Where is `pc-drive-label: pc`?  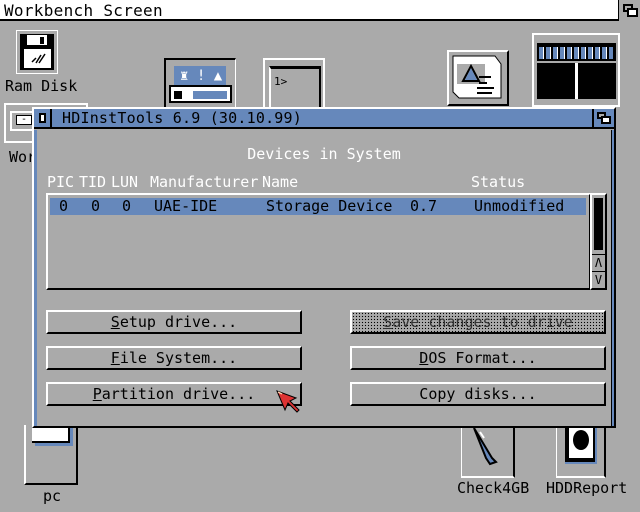
pc-drive-label: pc is located at coordinates (52, 496).